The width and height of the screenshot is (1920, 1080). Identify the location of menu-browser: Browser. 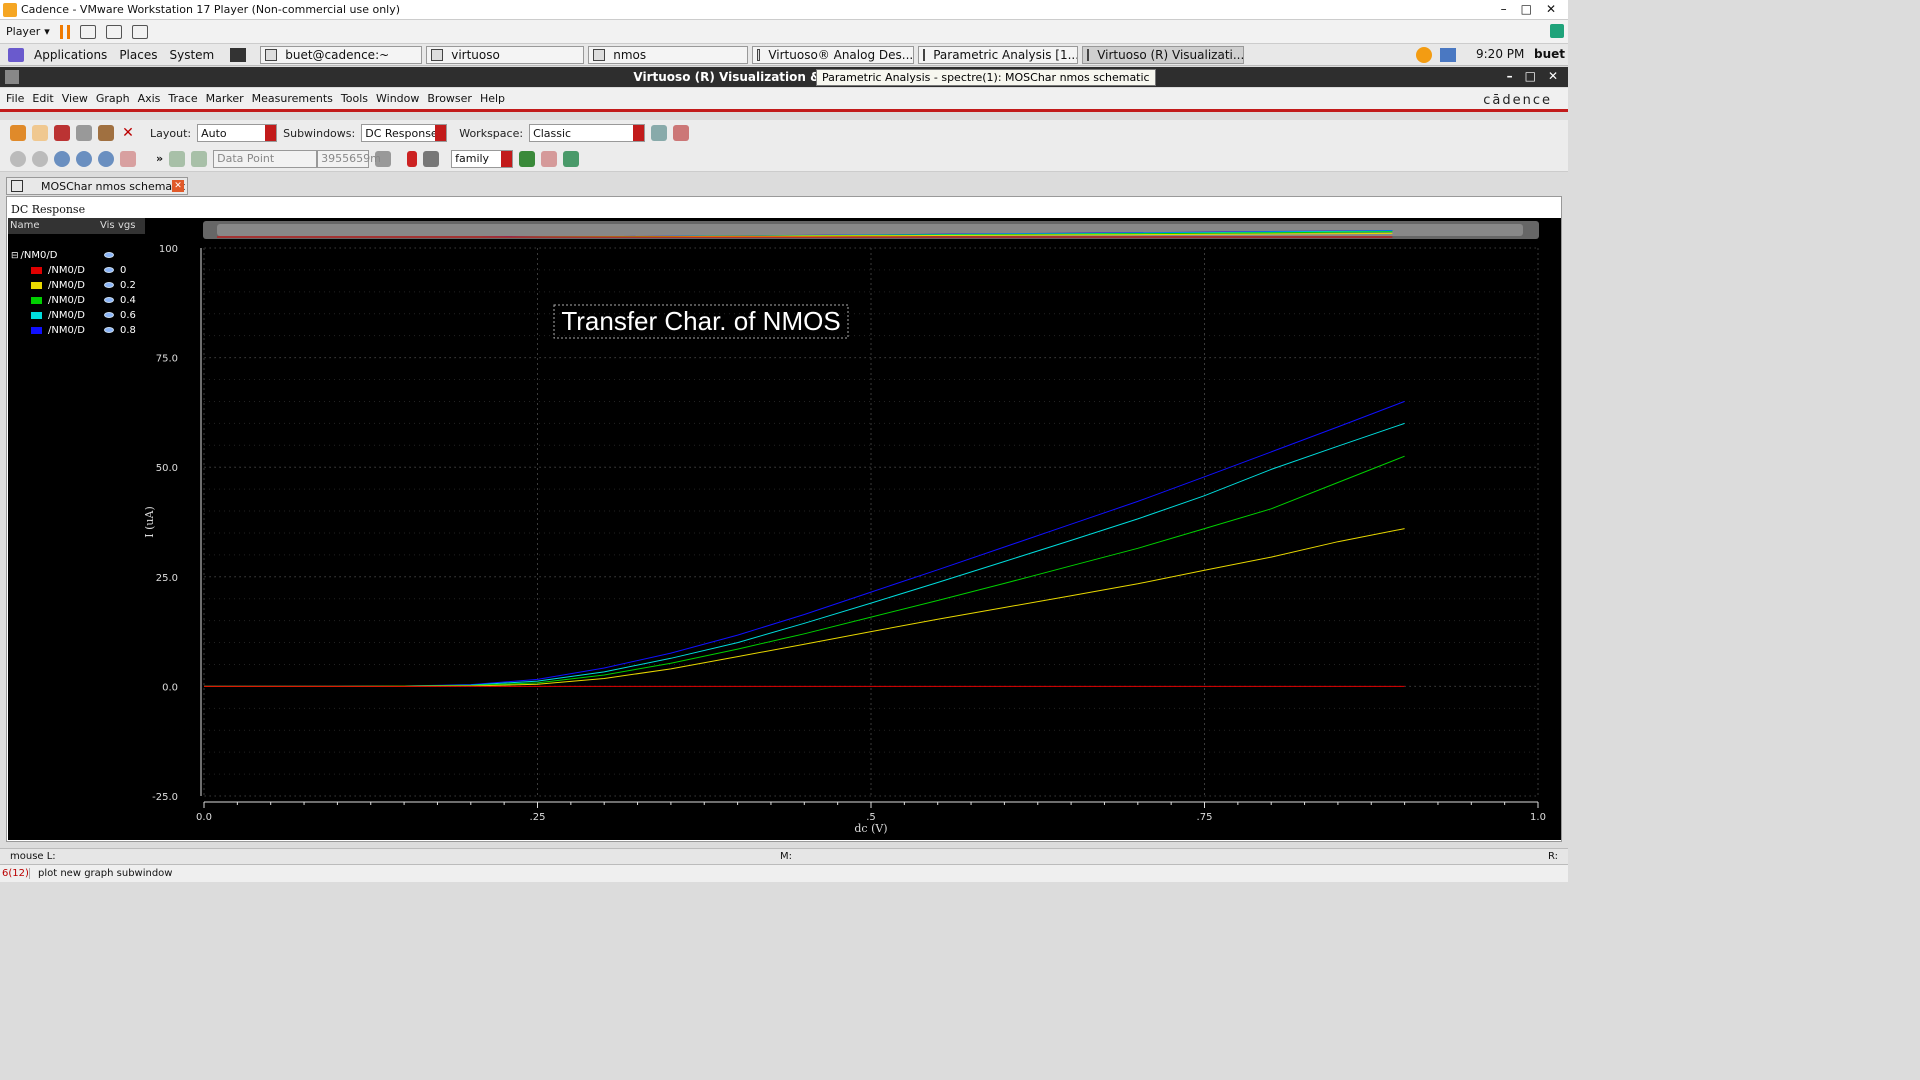
(449, 98).